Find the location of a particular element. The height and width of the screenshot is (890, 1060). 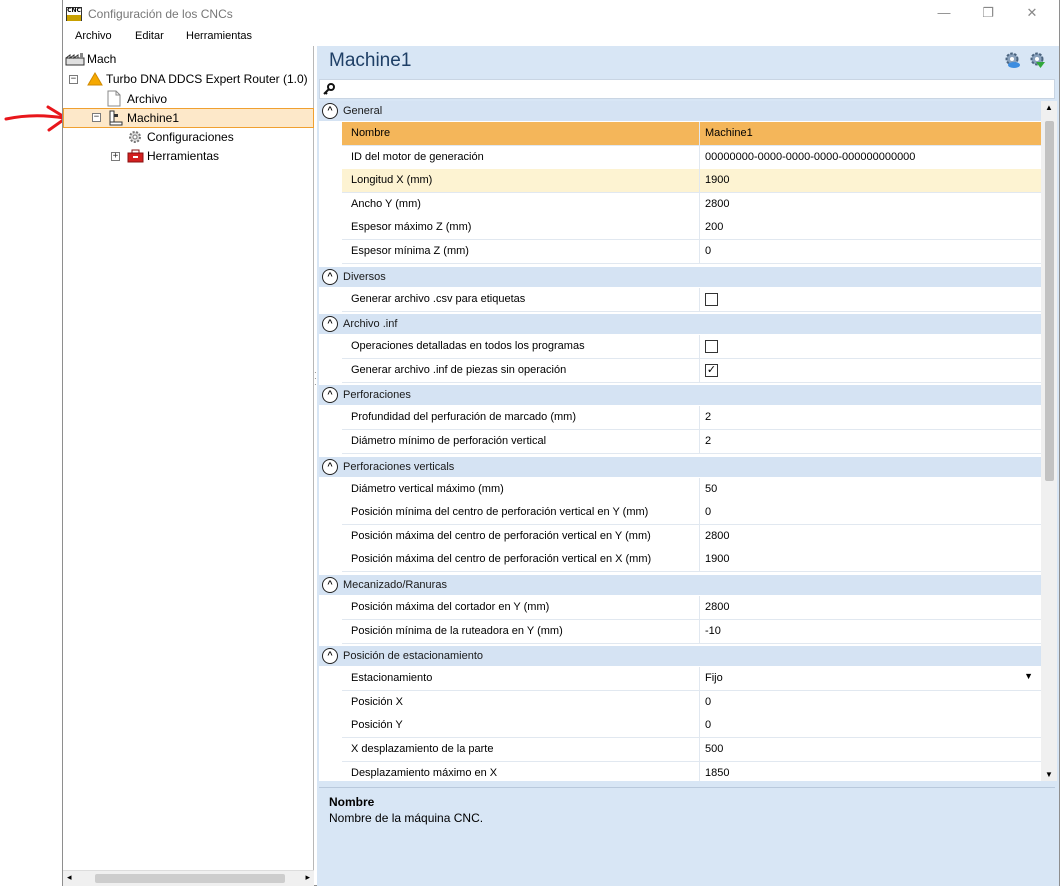

expand-icon: + is located at coordinates (115, 156).